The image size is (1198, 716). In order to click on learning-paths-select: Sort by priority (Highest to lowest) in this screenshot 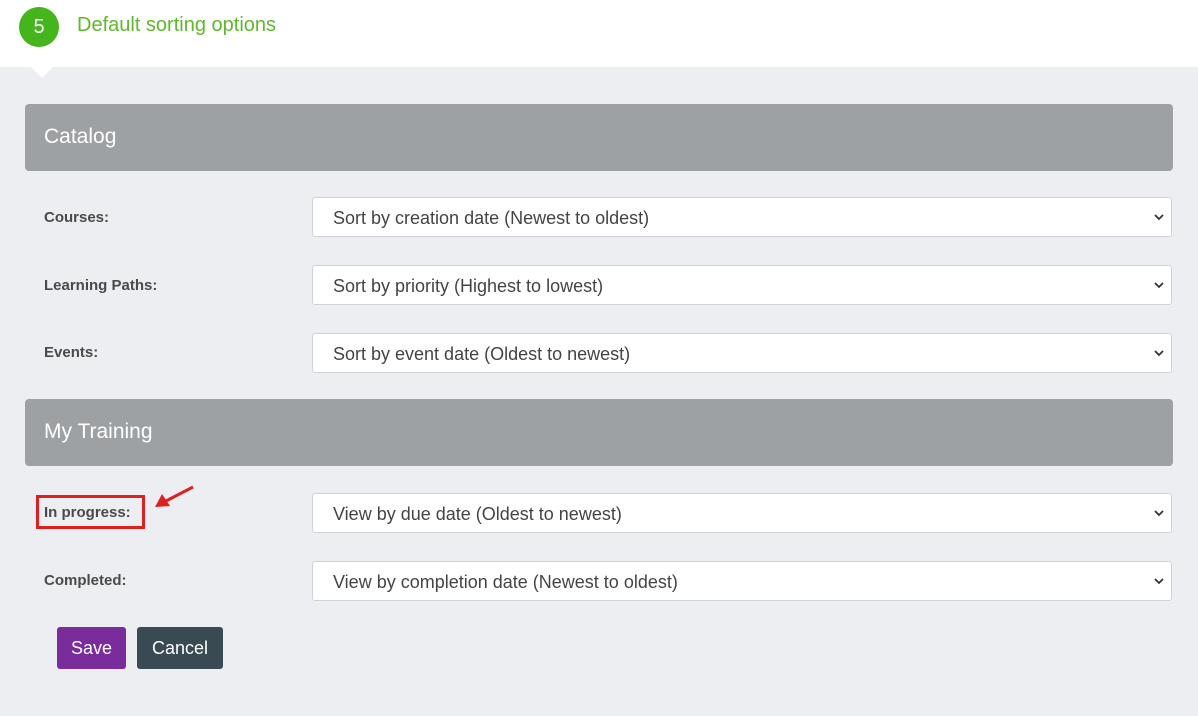, I will do `click(742, 285)`.